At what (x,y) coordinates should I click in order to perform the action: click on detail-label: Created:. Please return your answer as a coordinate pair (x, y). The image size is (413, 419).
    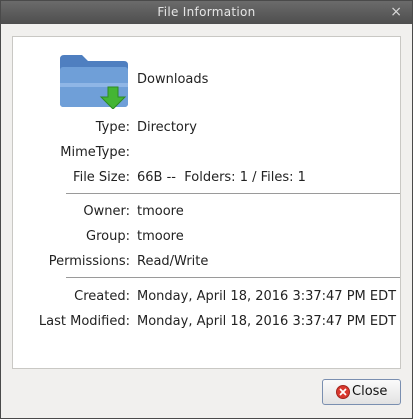
    Looking at the image, I should click on (102, 296).